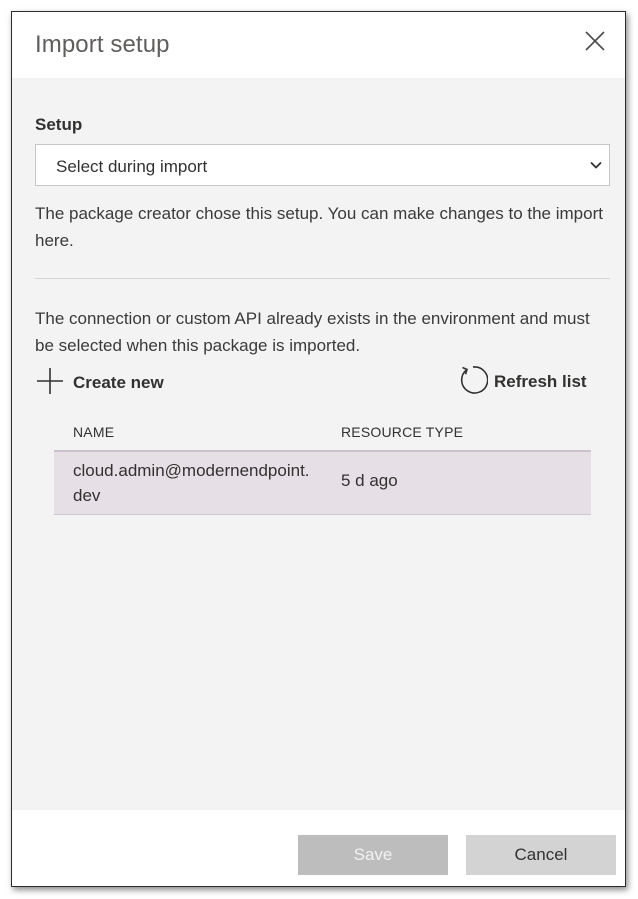  What do you see at coordinates (373, 855) in the screenshot?
I see `save-button: Save` at bounding box center [373, 855].